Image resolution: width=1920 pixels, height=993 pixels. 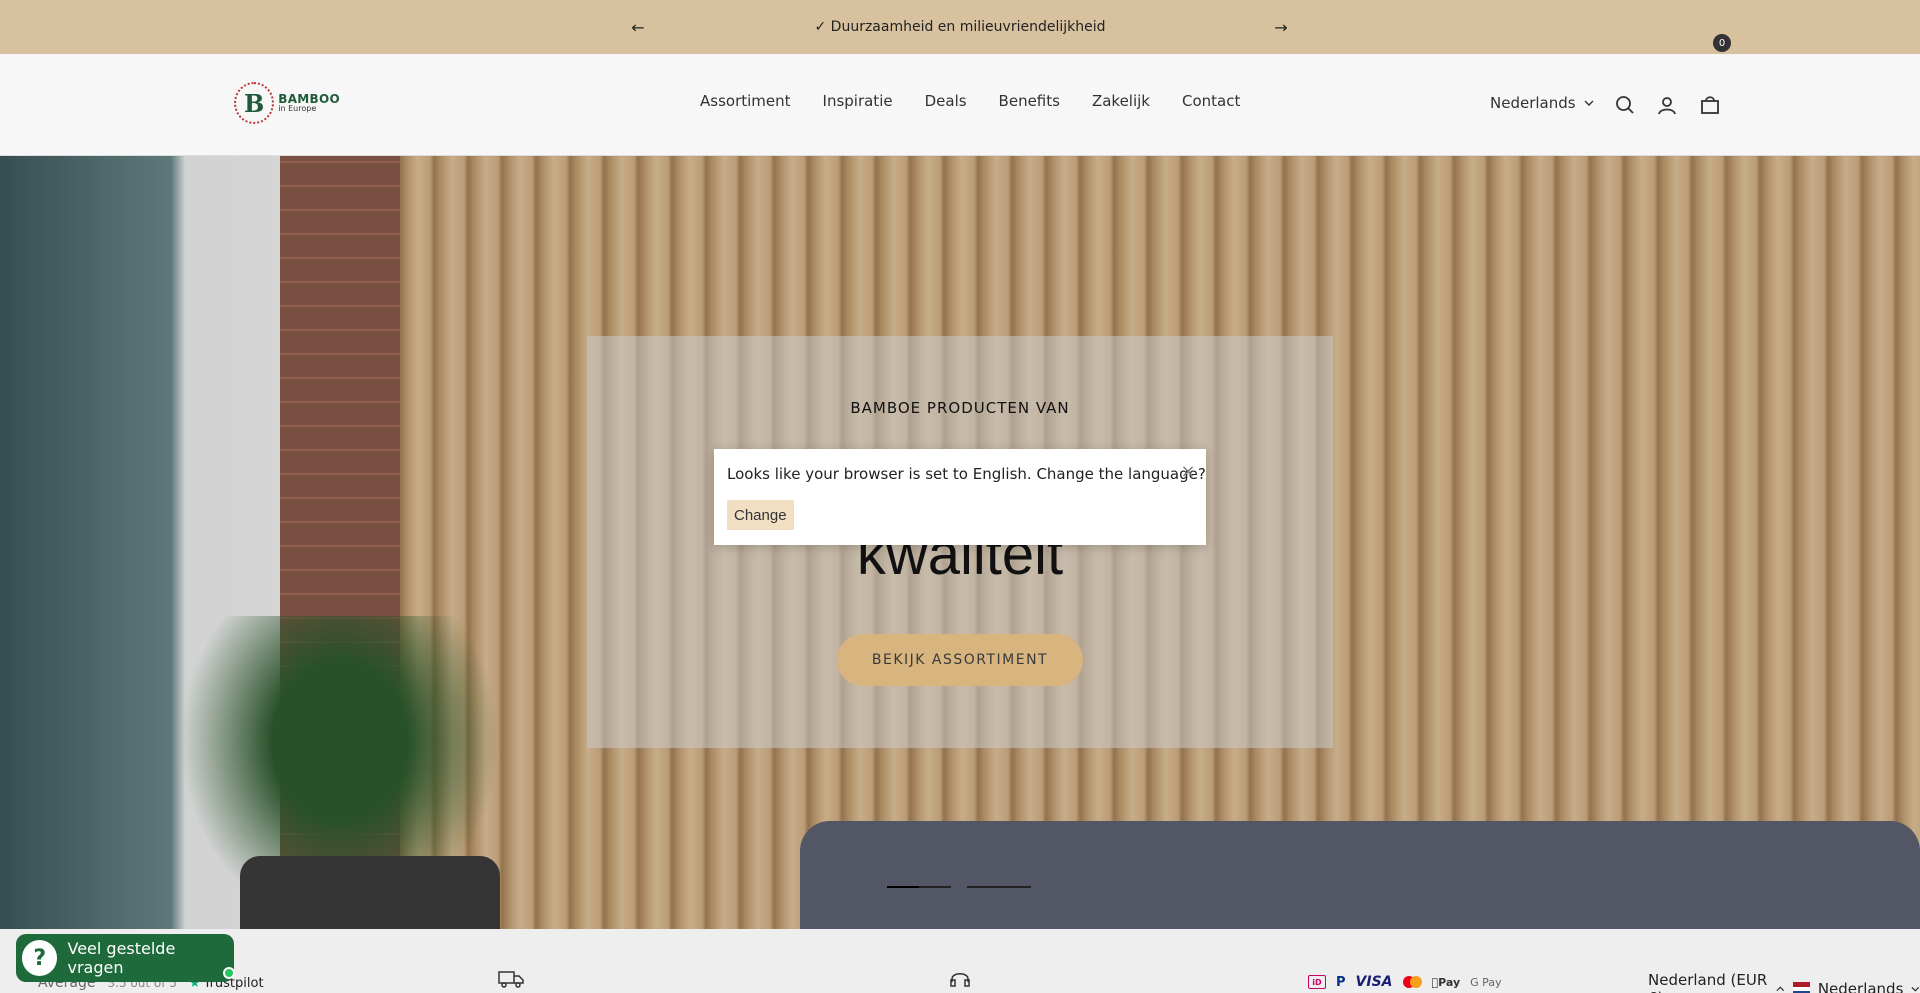 What do you see at coordinates (511, 979) in the screenshot?
I see `truck-icon` at bounding box center [511, 979].